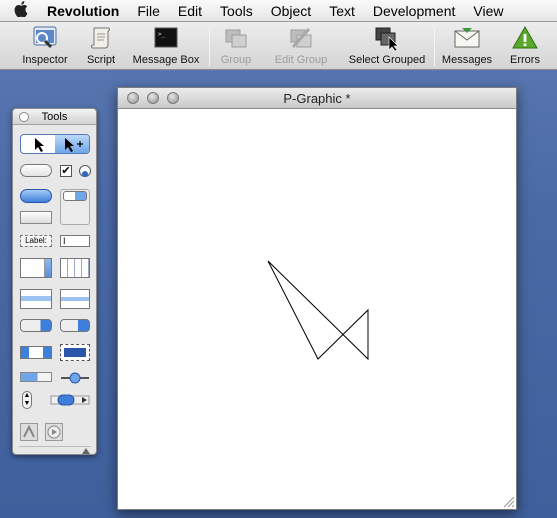 The height and width of the screenshot is (518, 557). Describe the element at coordinates (75, 377) in the screenshot. I see `slider-tool` at that location.